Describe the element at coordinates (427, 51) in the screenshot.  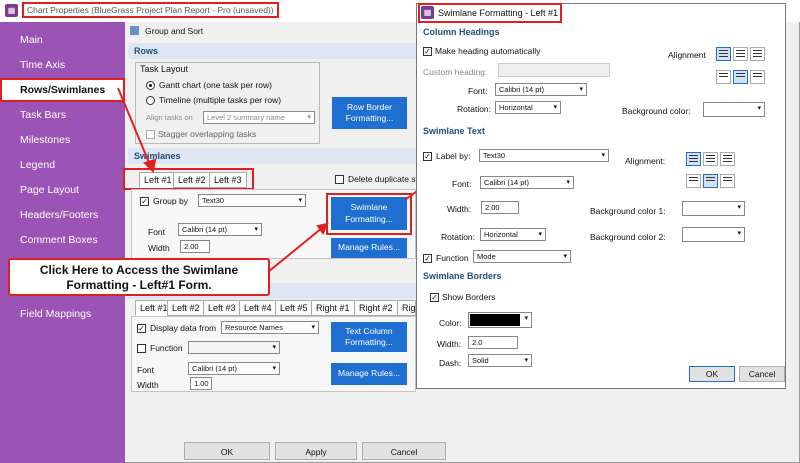
I see `make-heading-checkbox: ✓` at that location.